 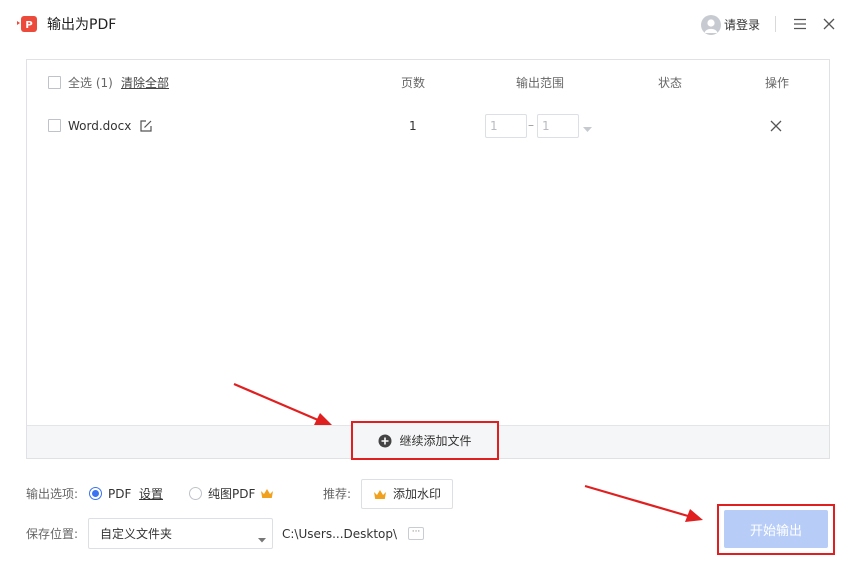 What do you see at coordinates (282, 403) in the screenshot?
I see `arrow-to-add-files` at bounding box center [282, 403].